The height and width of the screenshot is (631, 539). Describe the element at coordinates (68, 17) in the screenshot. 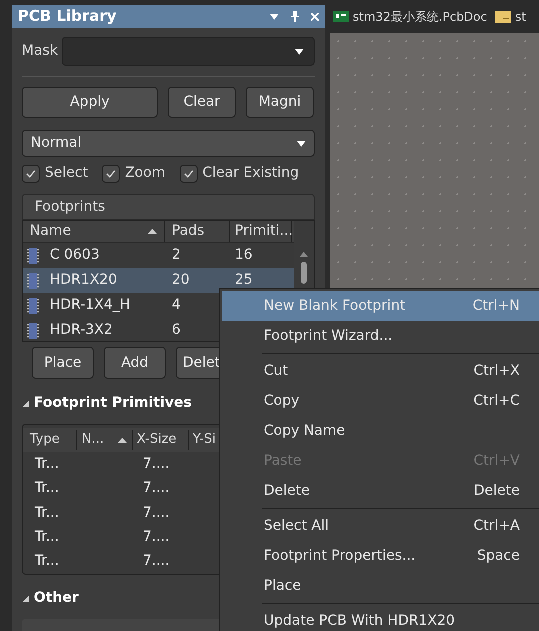

I see `panel-title: PCB Library` at that location.